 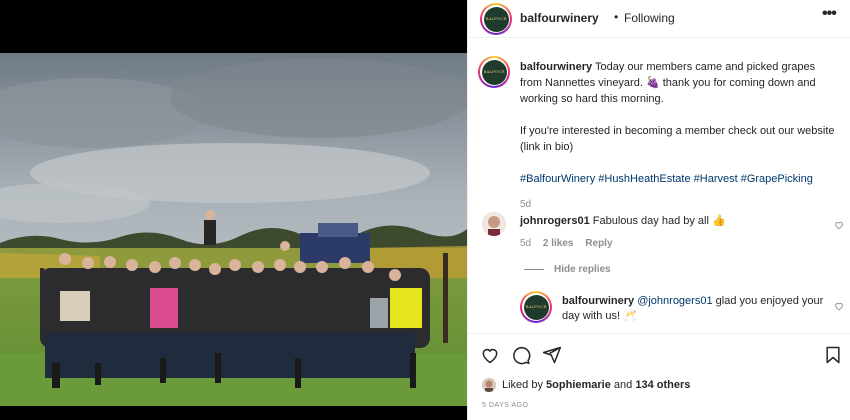 What do you see at coordinates (650, 221) in the screenshot?
I see `comment-body: Fabulous day had by all` at bounding box center [650, 221].